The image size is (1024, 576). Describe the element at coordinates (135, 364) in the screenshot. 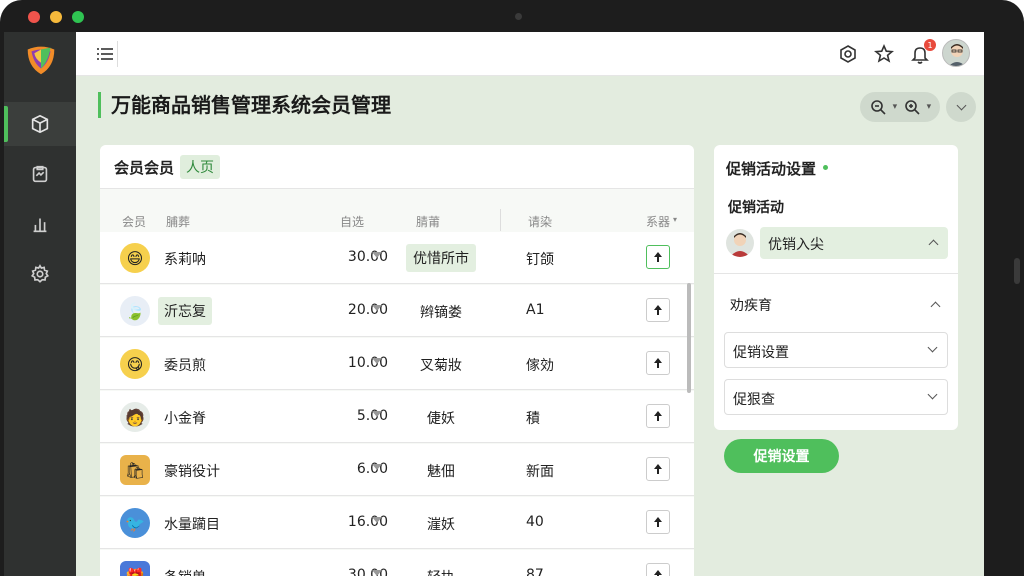

I see `member-avatar: 😋` at that location.